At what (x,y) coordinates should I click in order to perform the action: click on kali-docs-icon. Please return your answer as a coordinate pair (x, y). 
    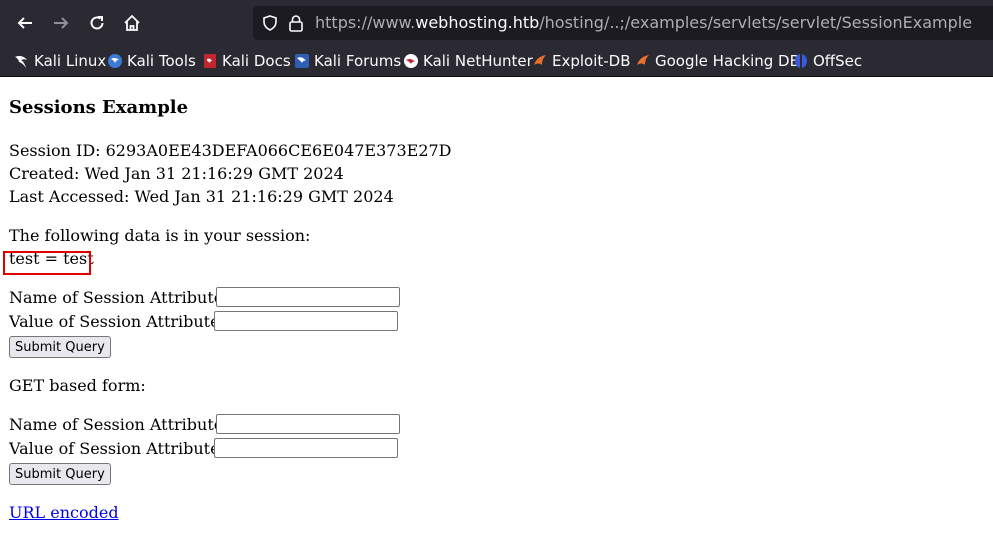
    Looking at the image, I should click on (210, 61).